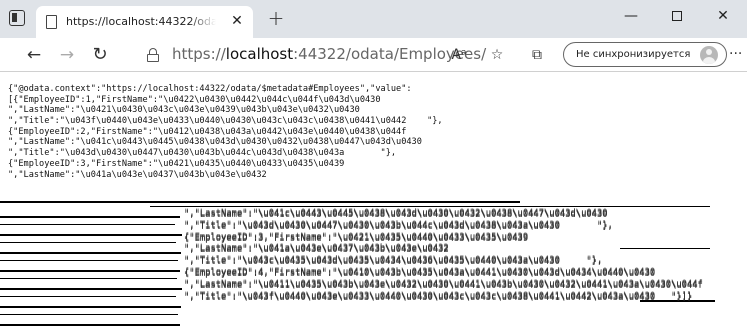  Describe the element at coordinates (497, 55) in the screenshot. I see `favorites-icon: ☆` at that location.